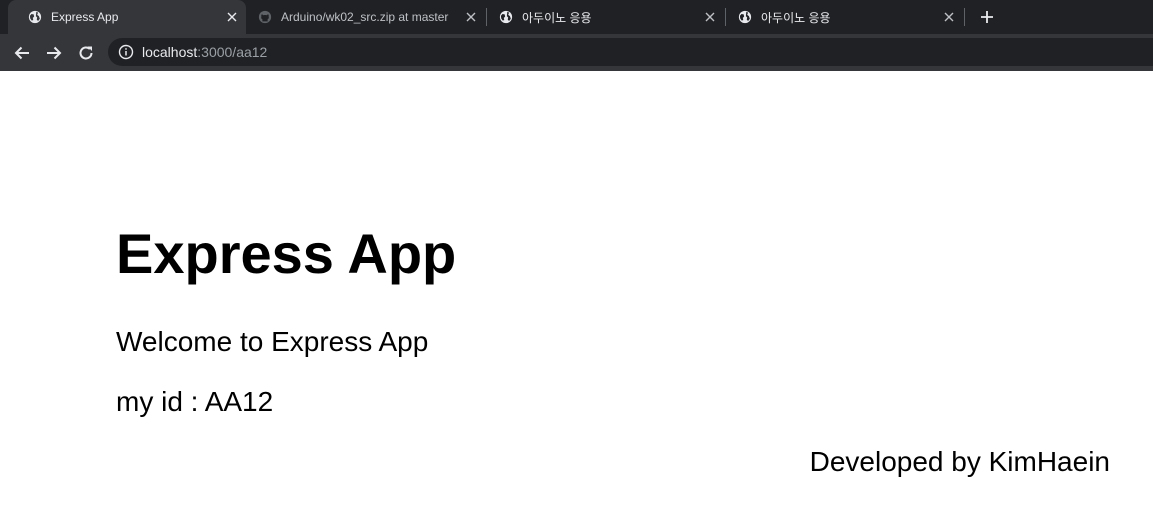  I want to click on arrow-right-icon, so click(54, 53).